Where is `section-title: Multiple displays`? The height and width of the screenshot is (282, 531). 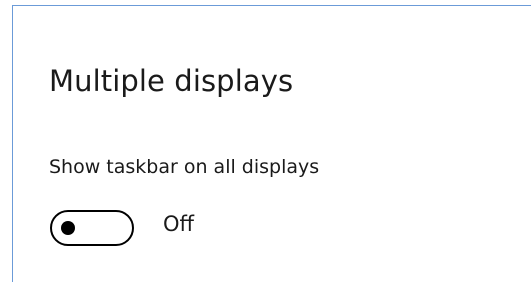 section-title: Multiple displays is located at coordinates (171, 81).